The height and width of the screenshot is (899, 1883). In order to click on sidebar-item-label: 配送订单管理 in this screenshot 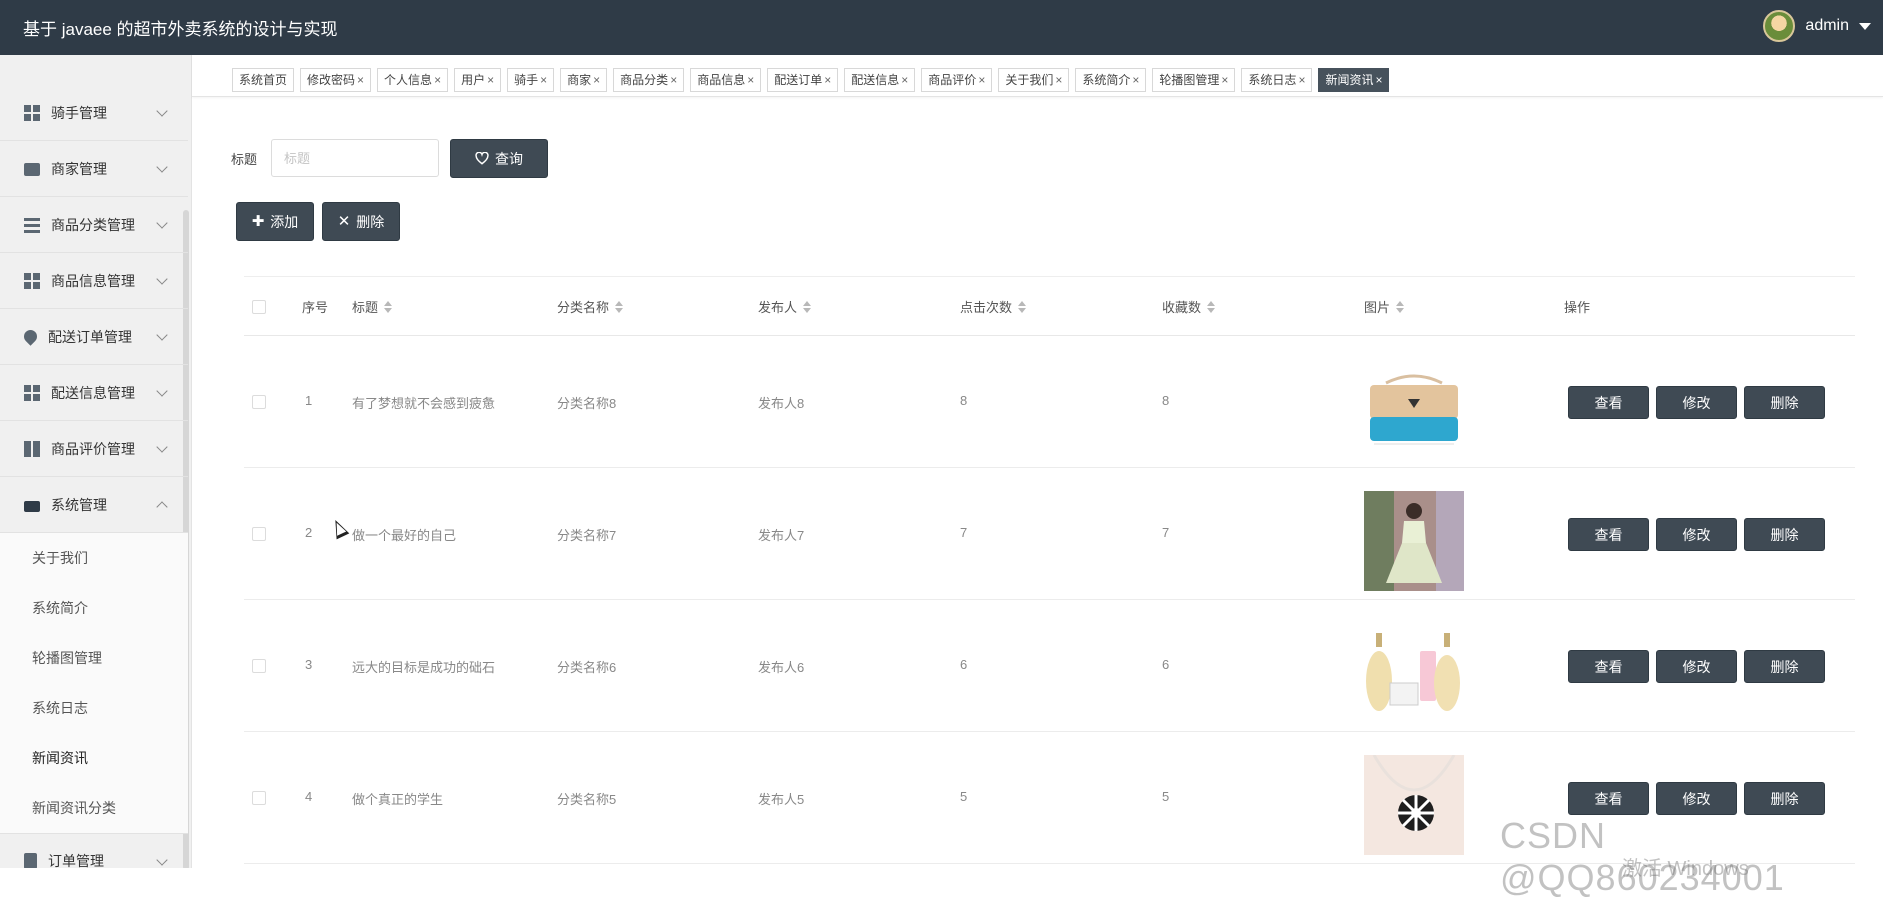, I will do `click(90, 336)`.